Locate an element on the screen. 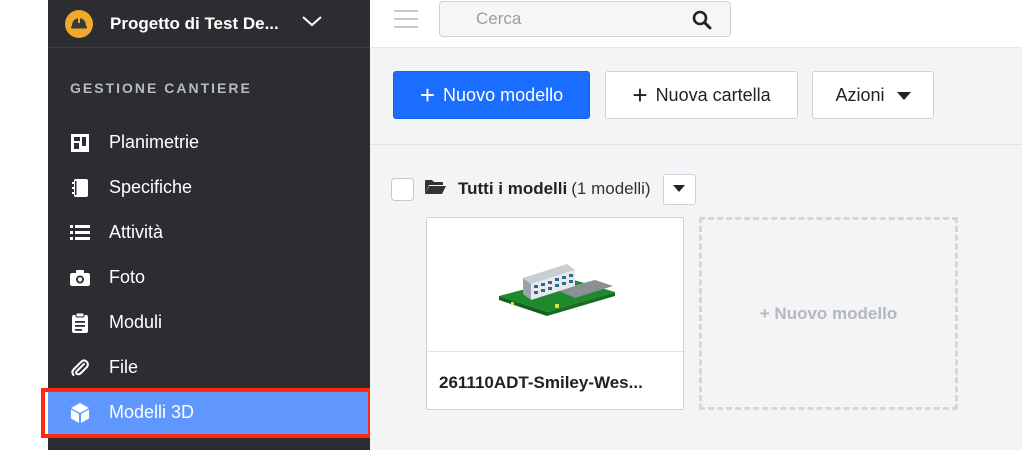 The width and height of the screenshot is (1022, 450). new-model-card: + Nuovo modello is located at coordinates (828, 313).